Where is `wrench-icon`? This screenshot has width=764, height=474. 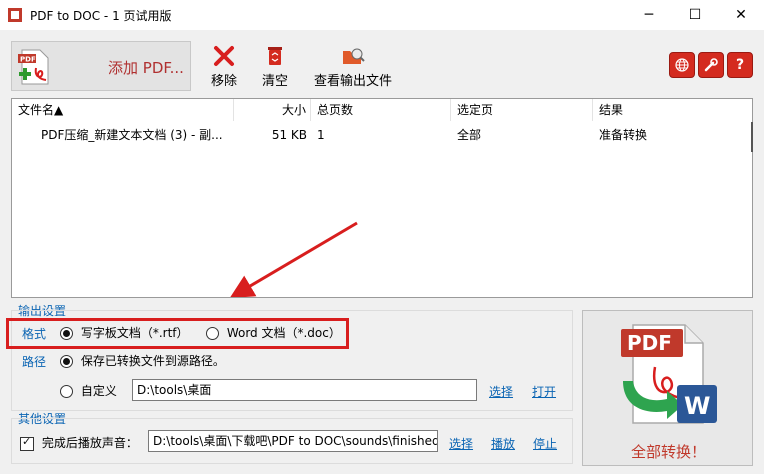 wrench-icon is located at coordinates (711, 65).